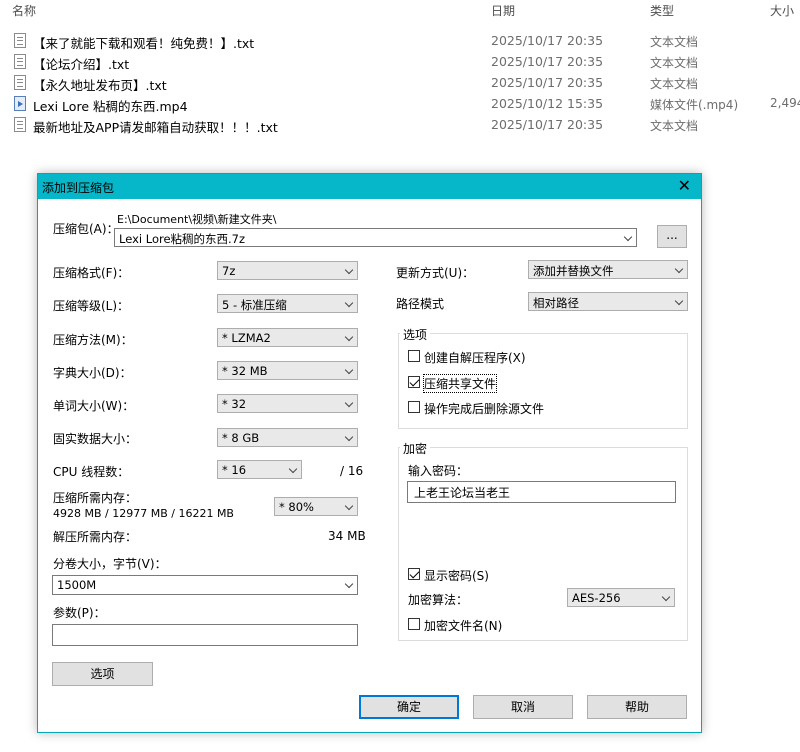  Describe the element at coordinates (684, 185) in the screenshot. I see `close-icon: ✕` at that location.